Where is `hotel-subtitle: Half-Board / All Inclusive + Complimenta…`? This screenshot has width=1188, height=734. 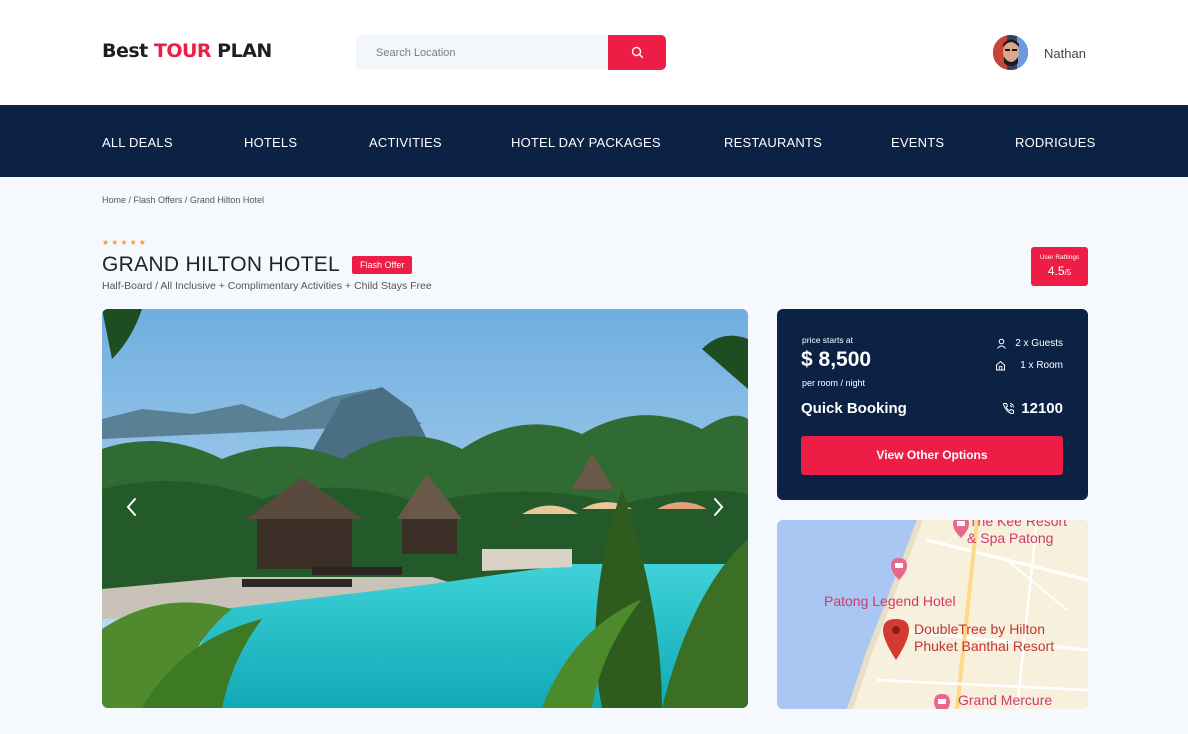
hotel-subtitle: Half-Board / All Inclusive + Complimenta… is located at coordinates (267, 286).